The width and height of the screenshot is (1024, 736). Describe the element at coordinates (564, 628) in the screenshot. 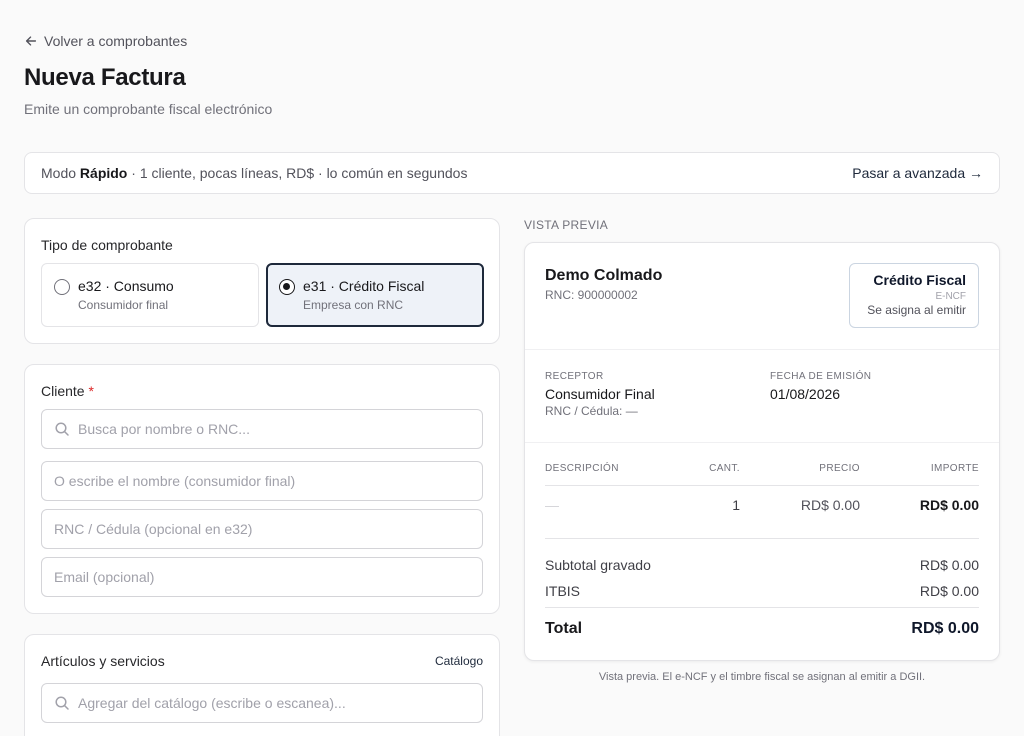

I see `total-label: Total` at that location.